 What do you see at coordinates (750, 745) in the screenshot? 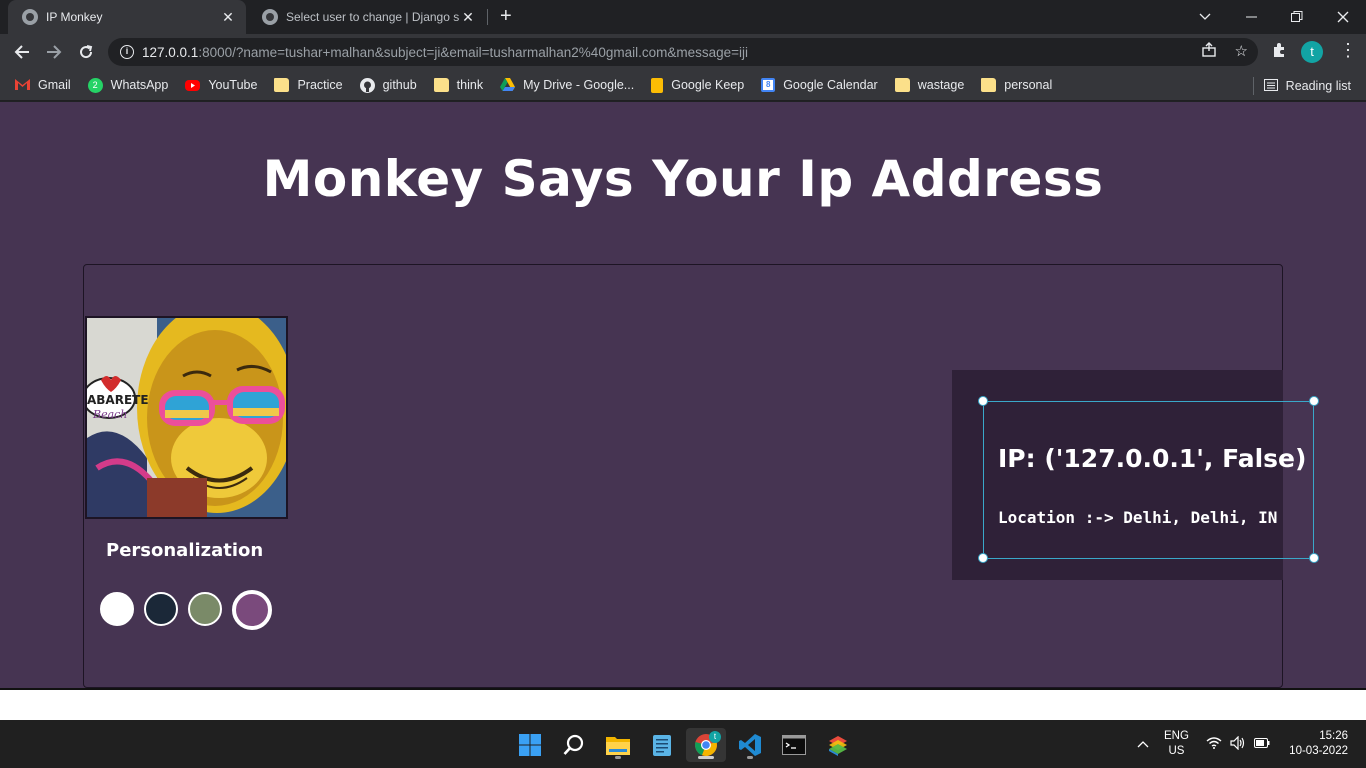
I see `vscode-icon` at bounding box center [750, 745].